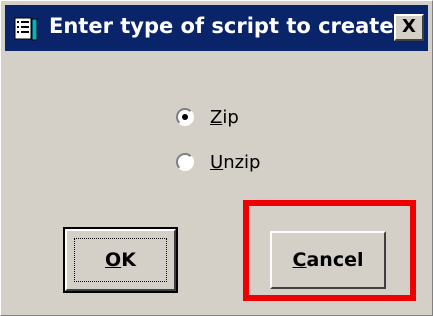  I want to click on ok-button: OK, so click(120, 260).